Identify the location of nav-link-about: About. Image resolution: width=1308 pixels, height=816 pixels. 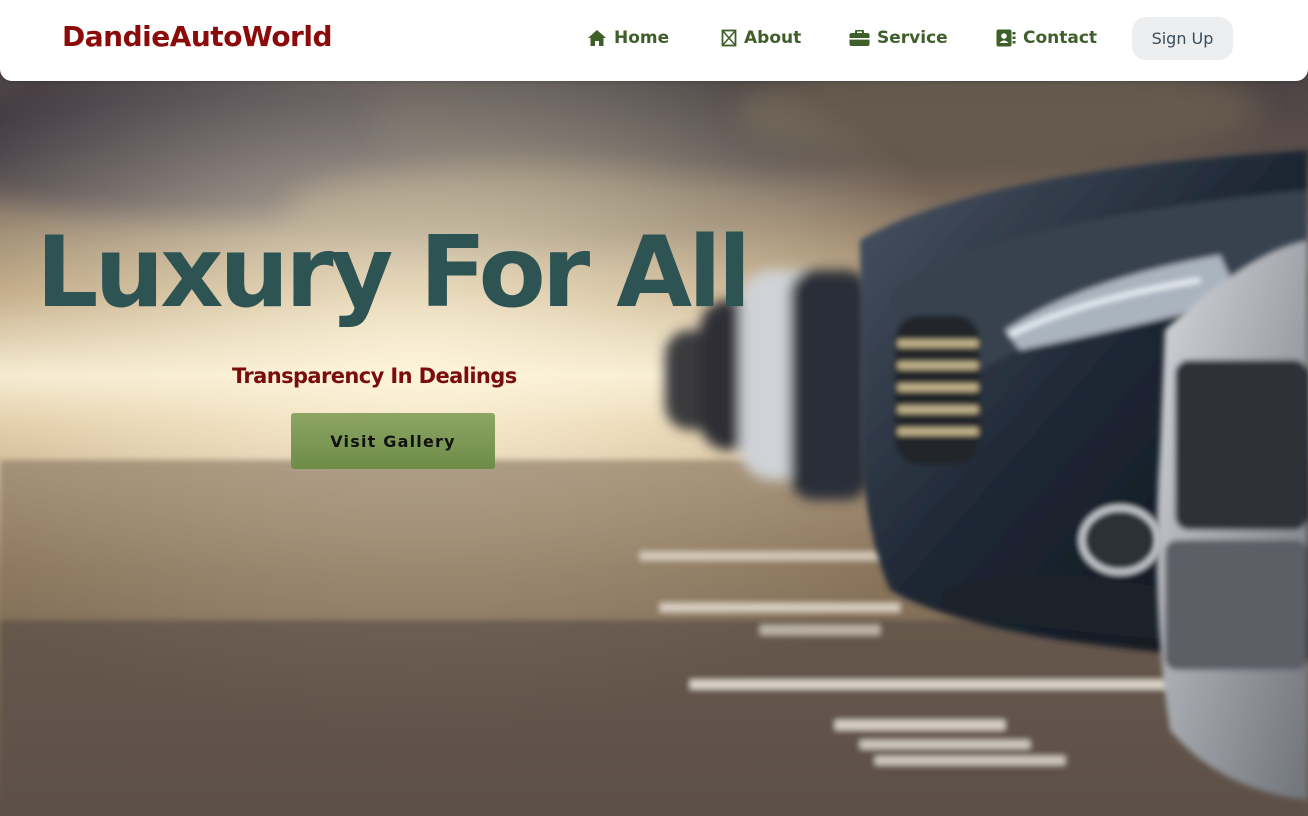
(761, 38).